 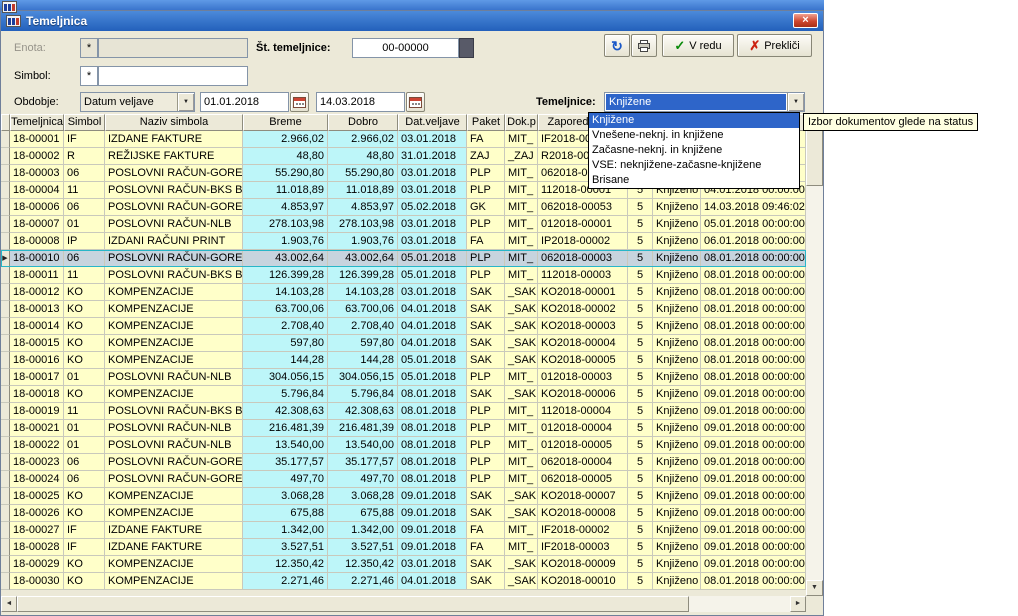 I want to click on row-indicator, so click(x=5, y=275).